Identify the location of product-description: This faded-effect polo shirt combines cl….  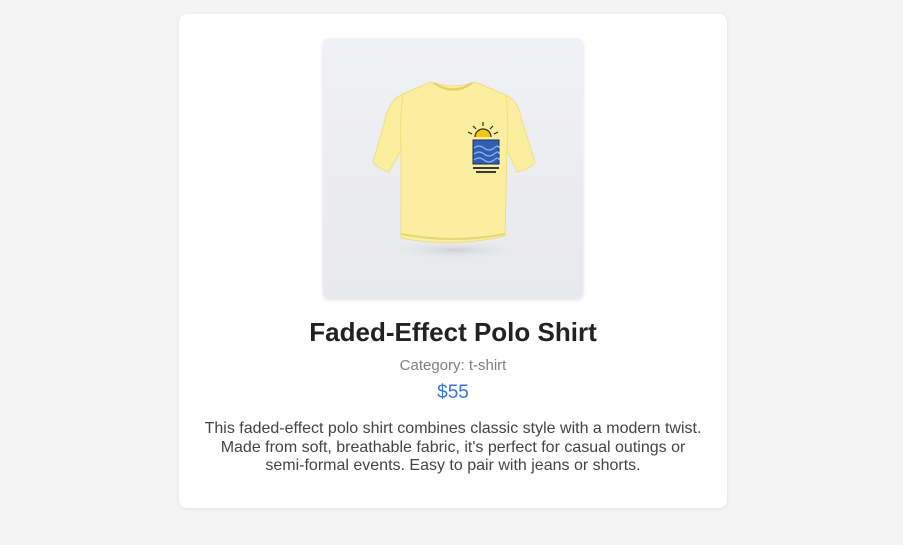
(453, 447).